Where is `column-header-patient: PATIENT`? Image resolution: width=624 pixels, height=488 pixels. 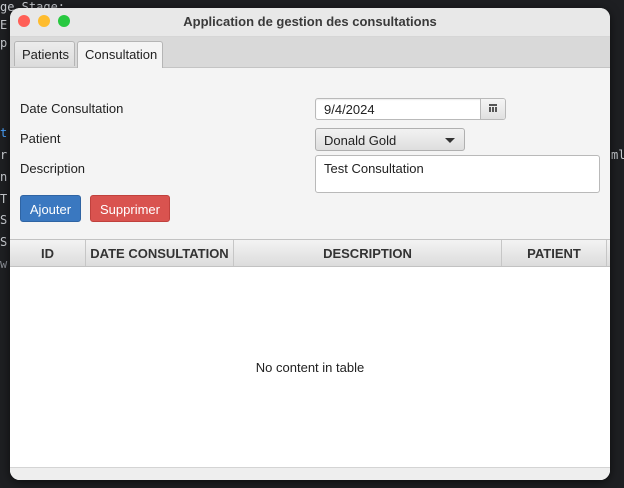 column-header-patient: PATIENT is located at coordinates (554, 253).